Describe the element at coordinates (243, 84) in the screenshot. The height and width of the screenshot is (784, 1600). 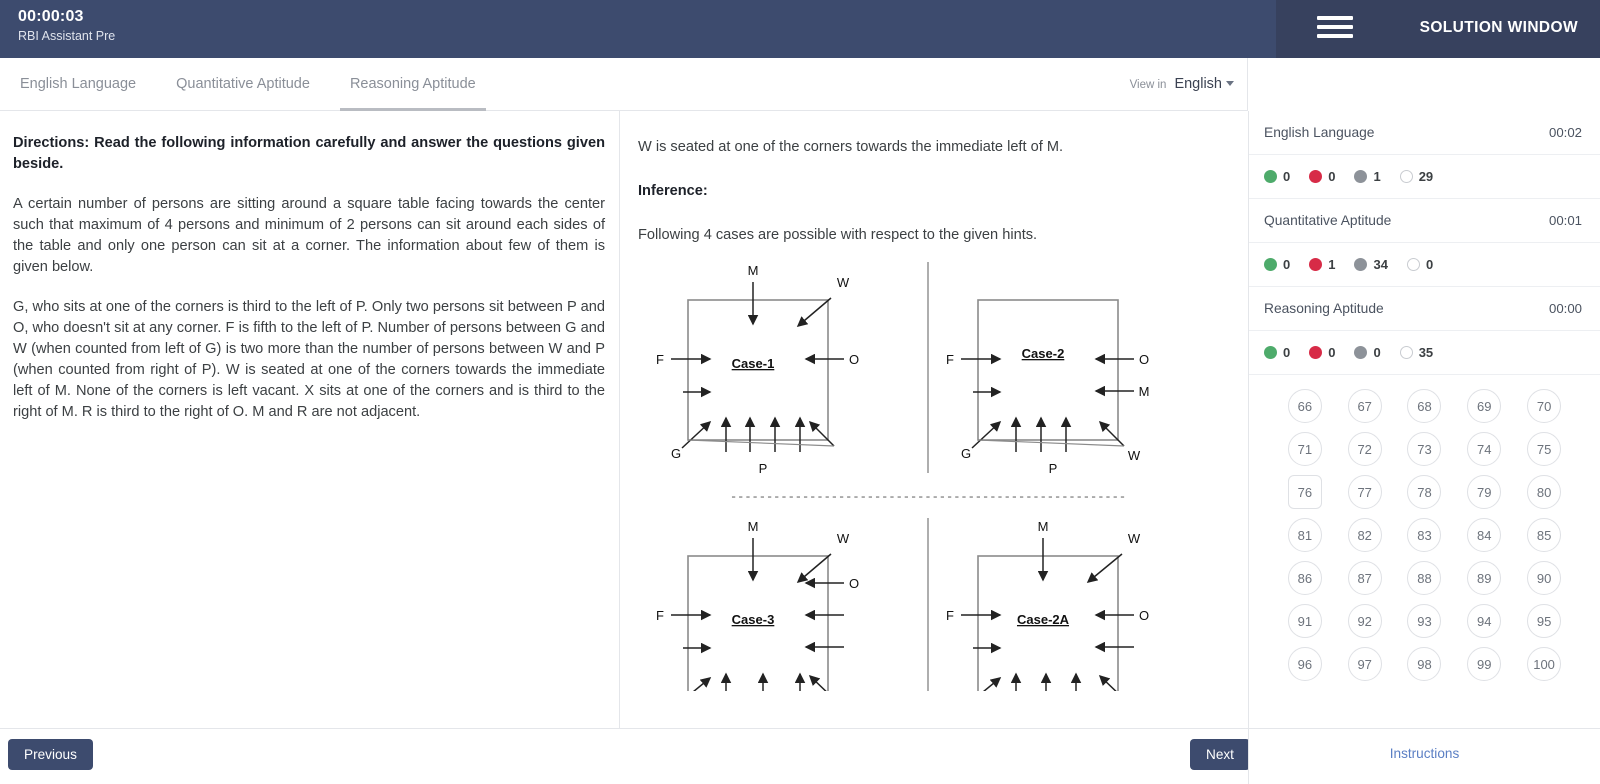
I see `tab-quantitative-aptitude: Quantitative Aptitude` at that location.